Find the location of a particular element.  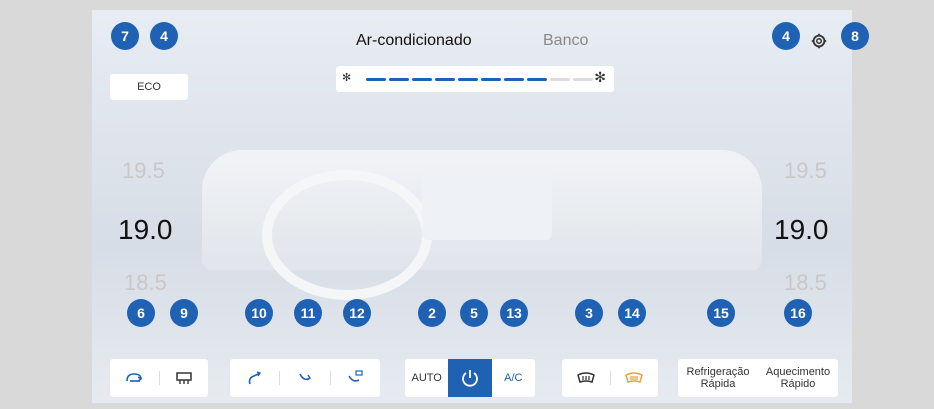

right-temp-upper: 19.5 is located at coordinates (805, 171).